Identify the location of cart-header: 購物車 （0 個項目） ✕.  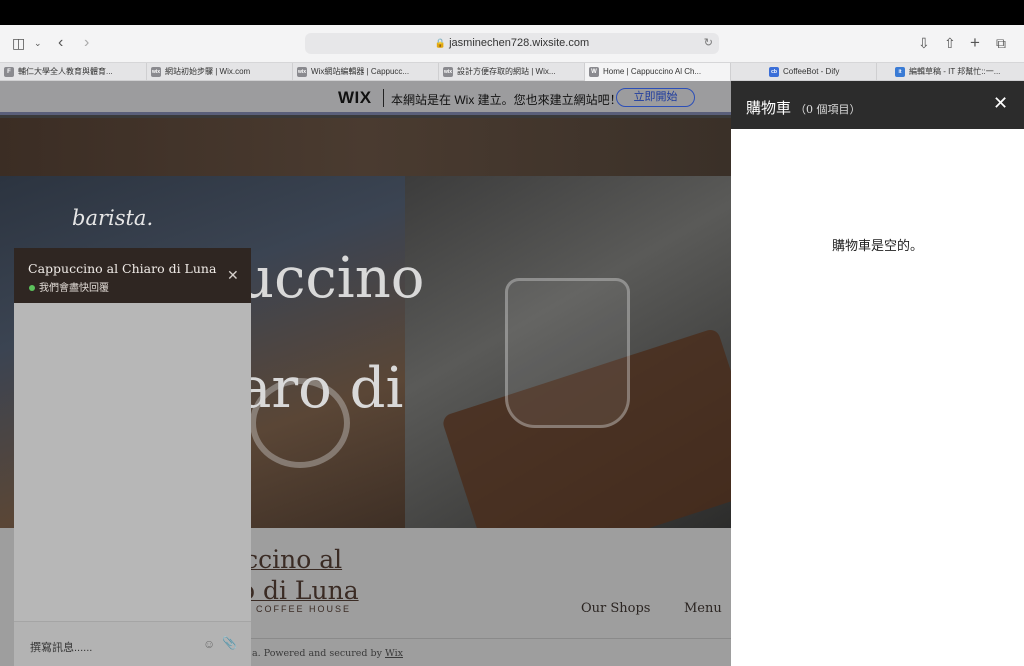
(877, 105).